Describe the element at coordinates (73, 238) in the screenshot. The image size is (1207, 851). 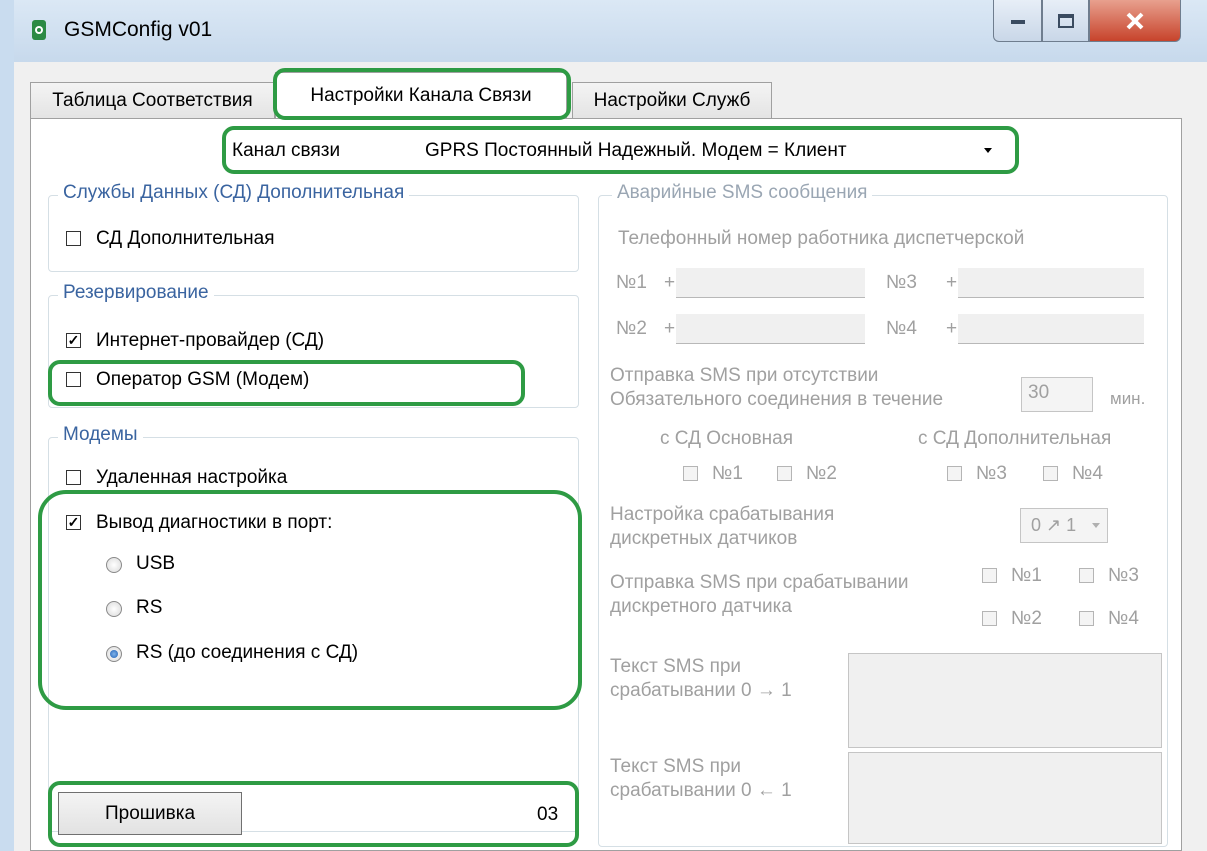
I see `sd-additional-checkbox` at that location.